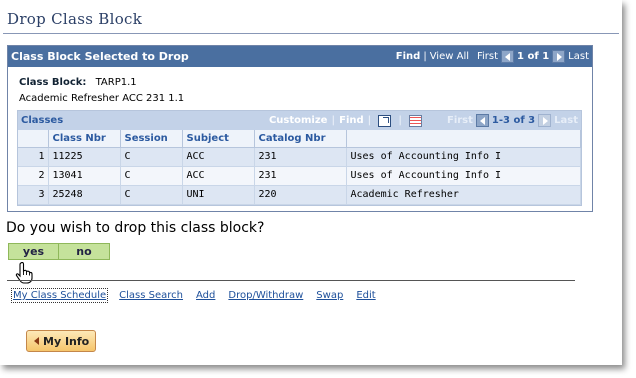  I want to click on back-arrow-icon, so click(36, 341).